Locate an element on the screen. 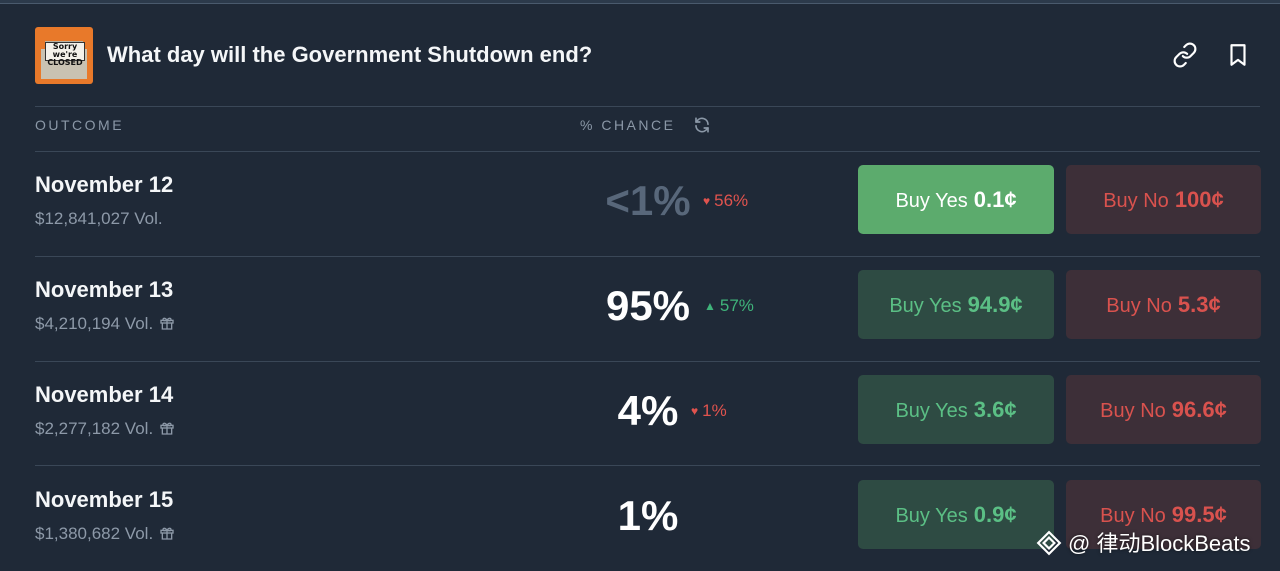  chance-value: 95% is located at coordinates (648, 305).